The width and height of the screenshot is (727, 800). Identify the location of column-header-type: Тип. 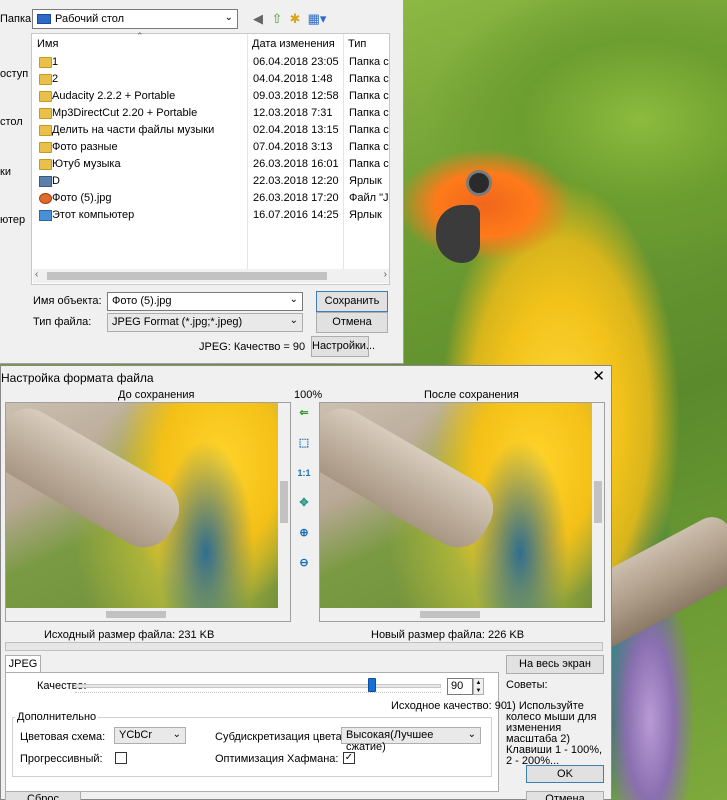
(357, 44).